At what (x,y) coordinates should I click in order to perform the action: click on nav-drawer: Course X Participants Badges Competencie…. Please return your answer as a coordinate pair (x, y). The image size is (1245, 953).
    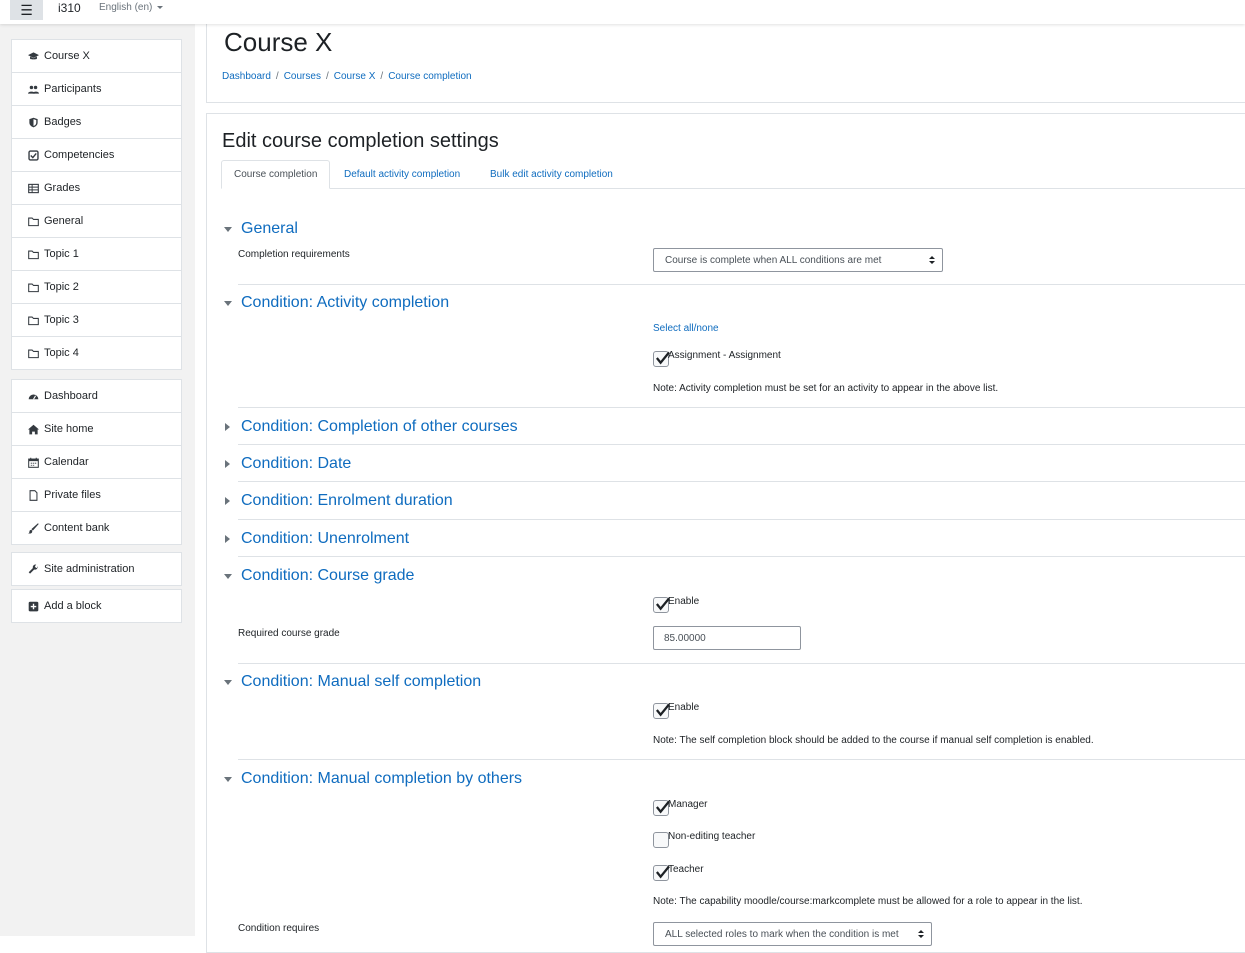
    Looking at the image, I should click on (97, 480).